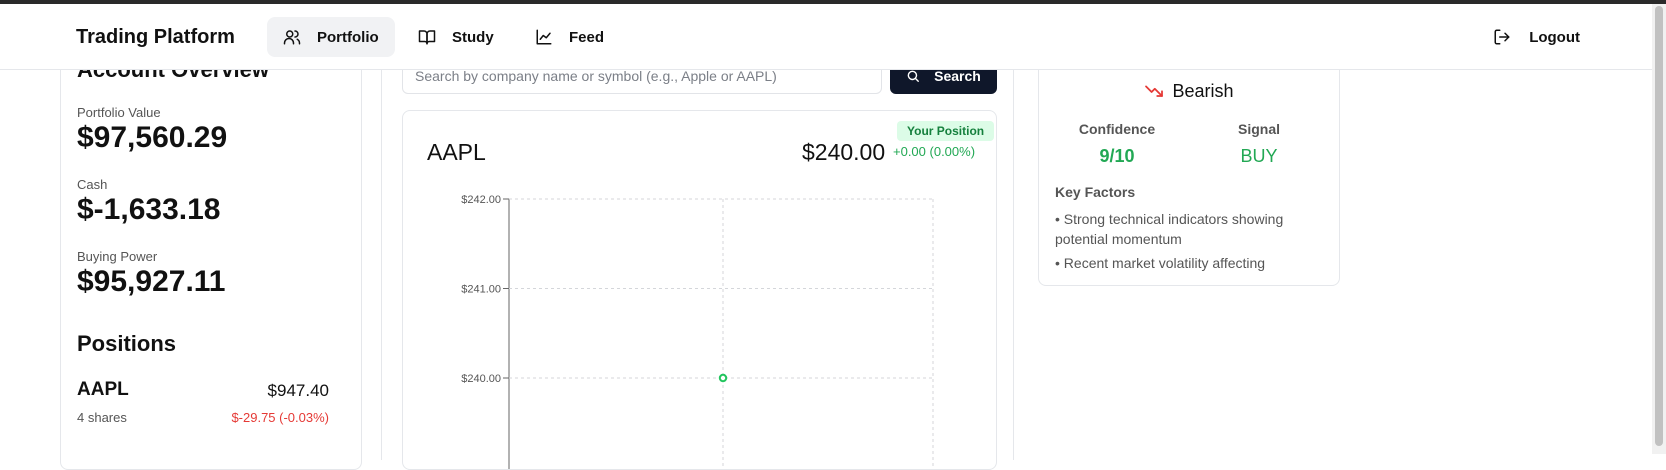  I want to click on search-button-label: Search, so click(957, 76).